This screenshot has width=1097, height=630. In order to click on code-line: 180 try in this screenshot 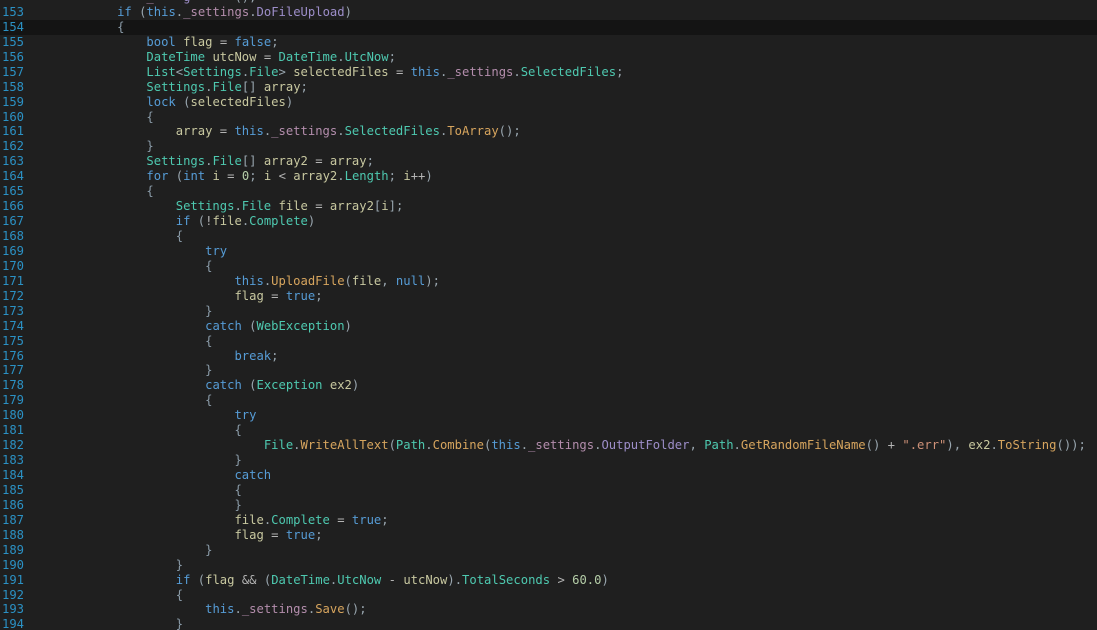, I will do `click(548, 415)`.